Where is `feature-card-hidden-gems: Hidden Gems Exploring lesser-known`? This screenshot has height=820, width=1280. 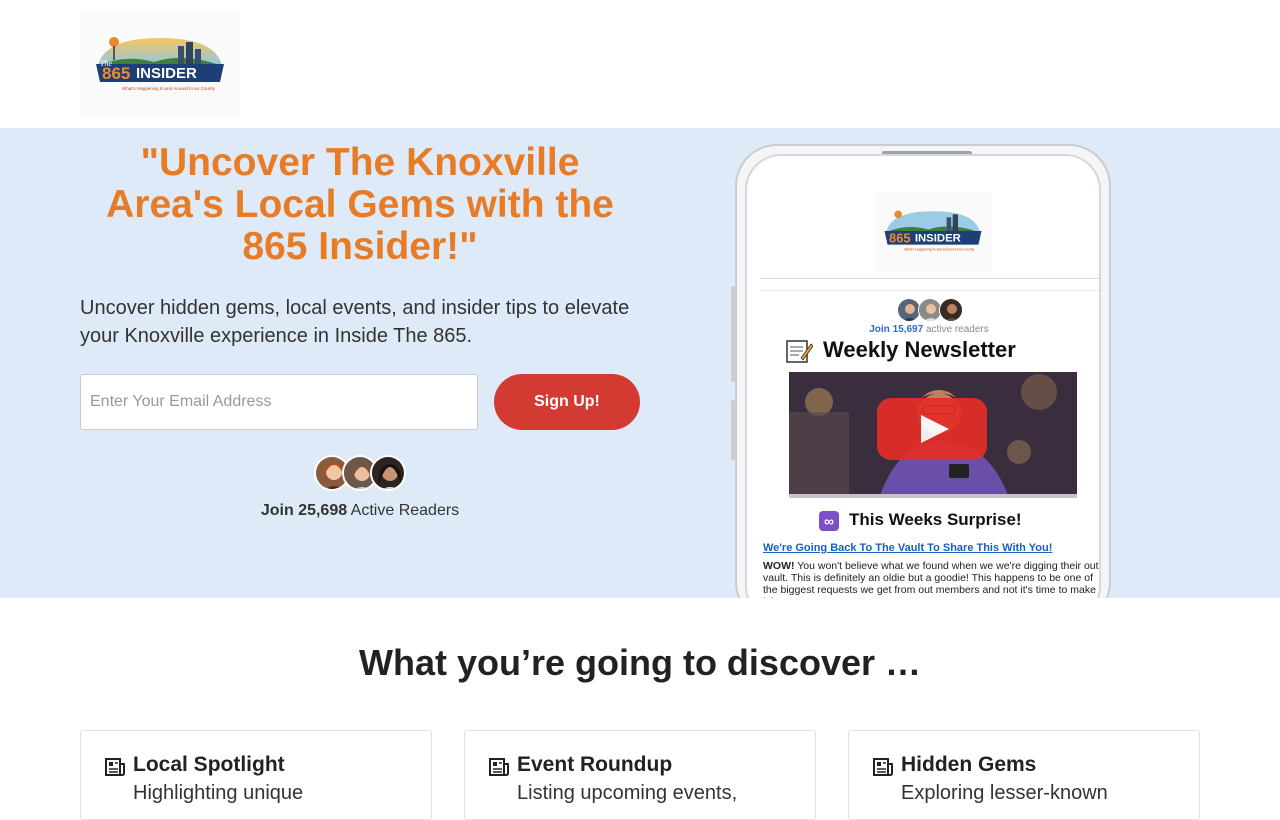 feature-card-hidden-gems: Hidden Gems Exploring lesser-known is located at coordinates (1024, 775).